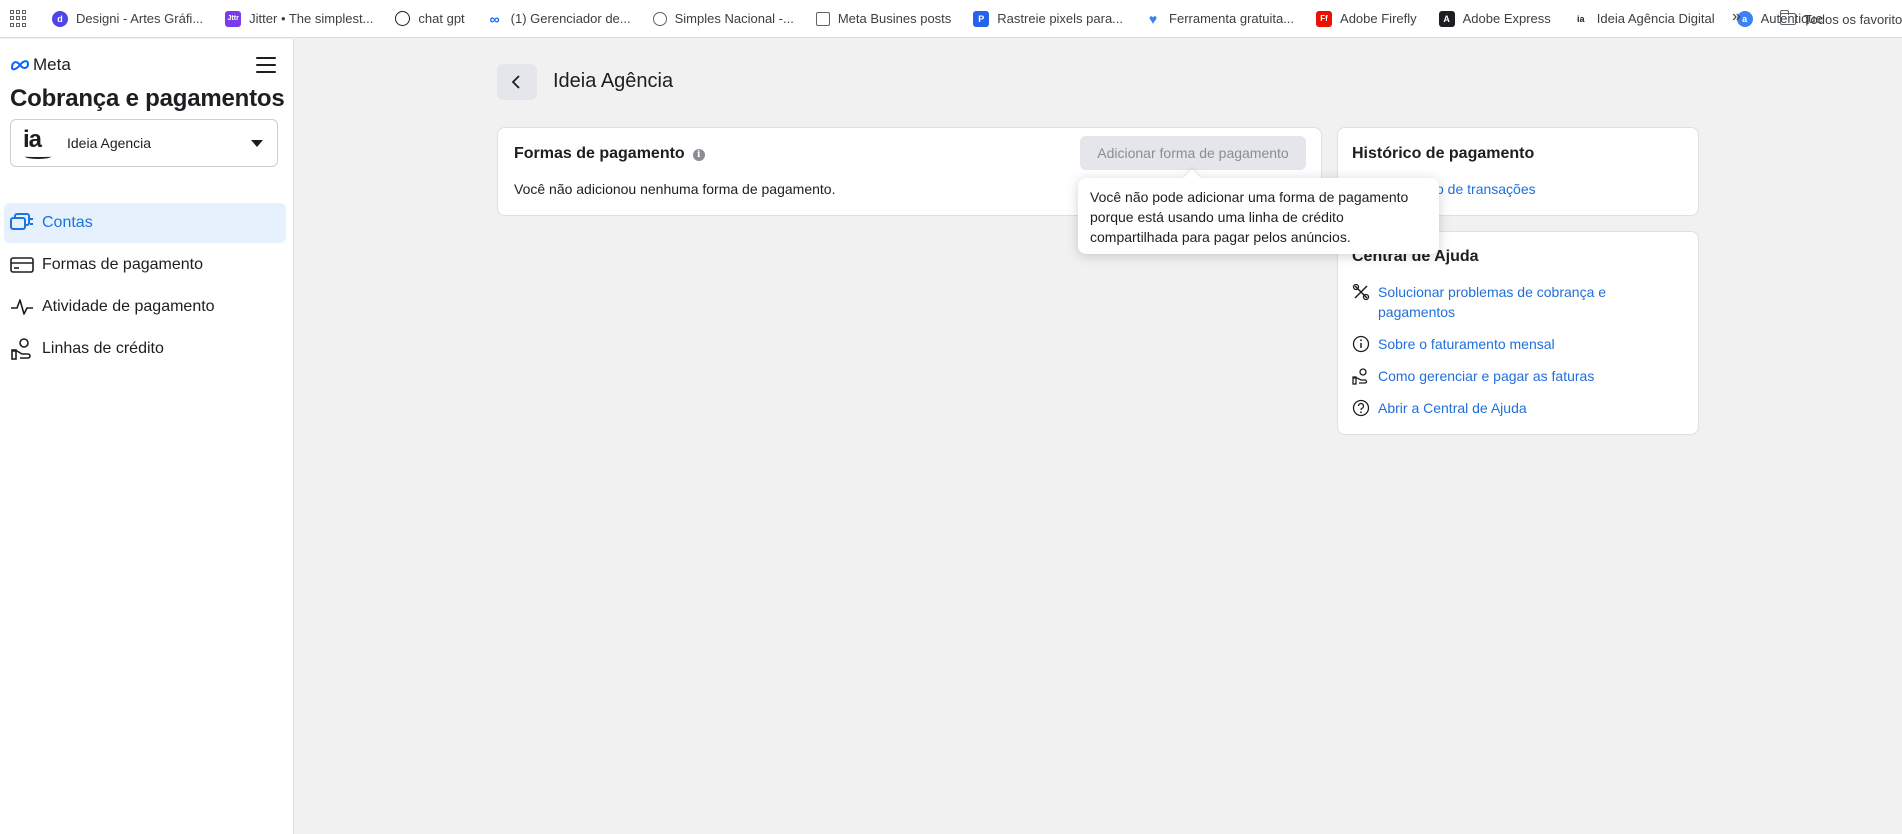  What do you see at coordinates (109, 143) in the screenshot?
I see `account-name: Ideia Agencia` at bounding box center [109, 143].